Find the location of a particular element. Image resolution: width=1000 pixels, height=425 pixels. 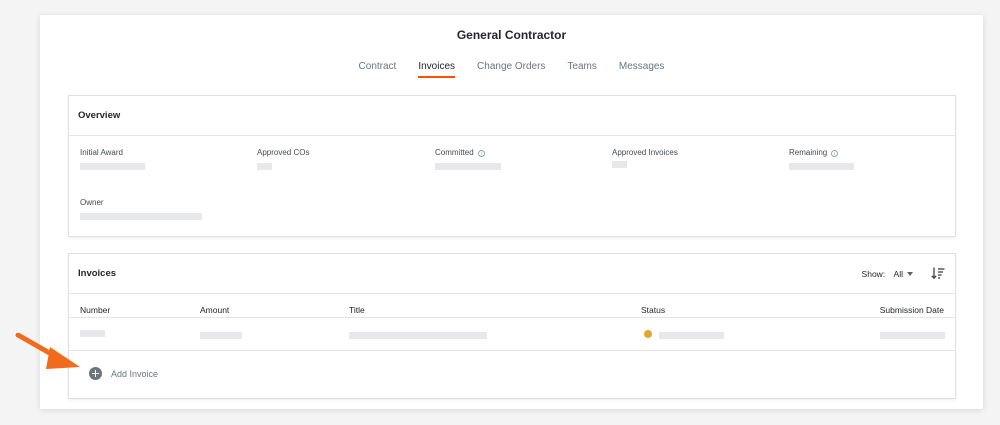

committed-field: Committed i is located at coordinates (460, 152).